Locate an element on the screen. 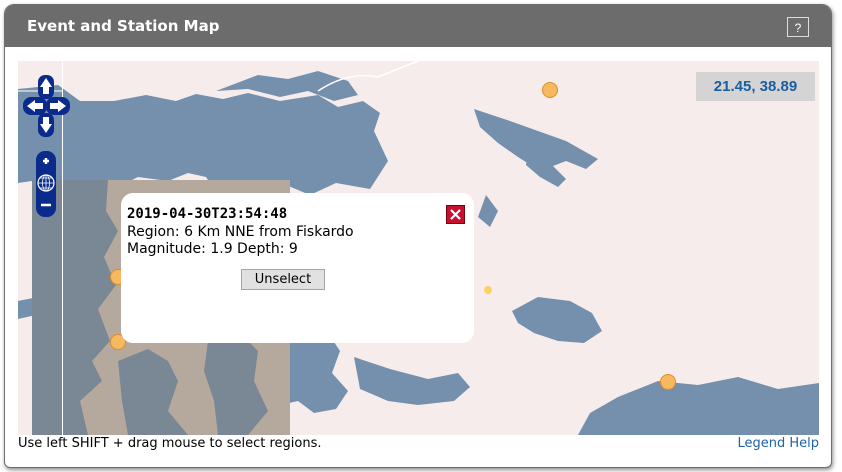 The image size is (842, 472). map-navigation-controls is located at coordinates (46, 146).